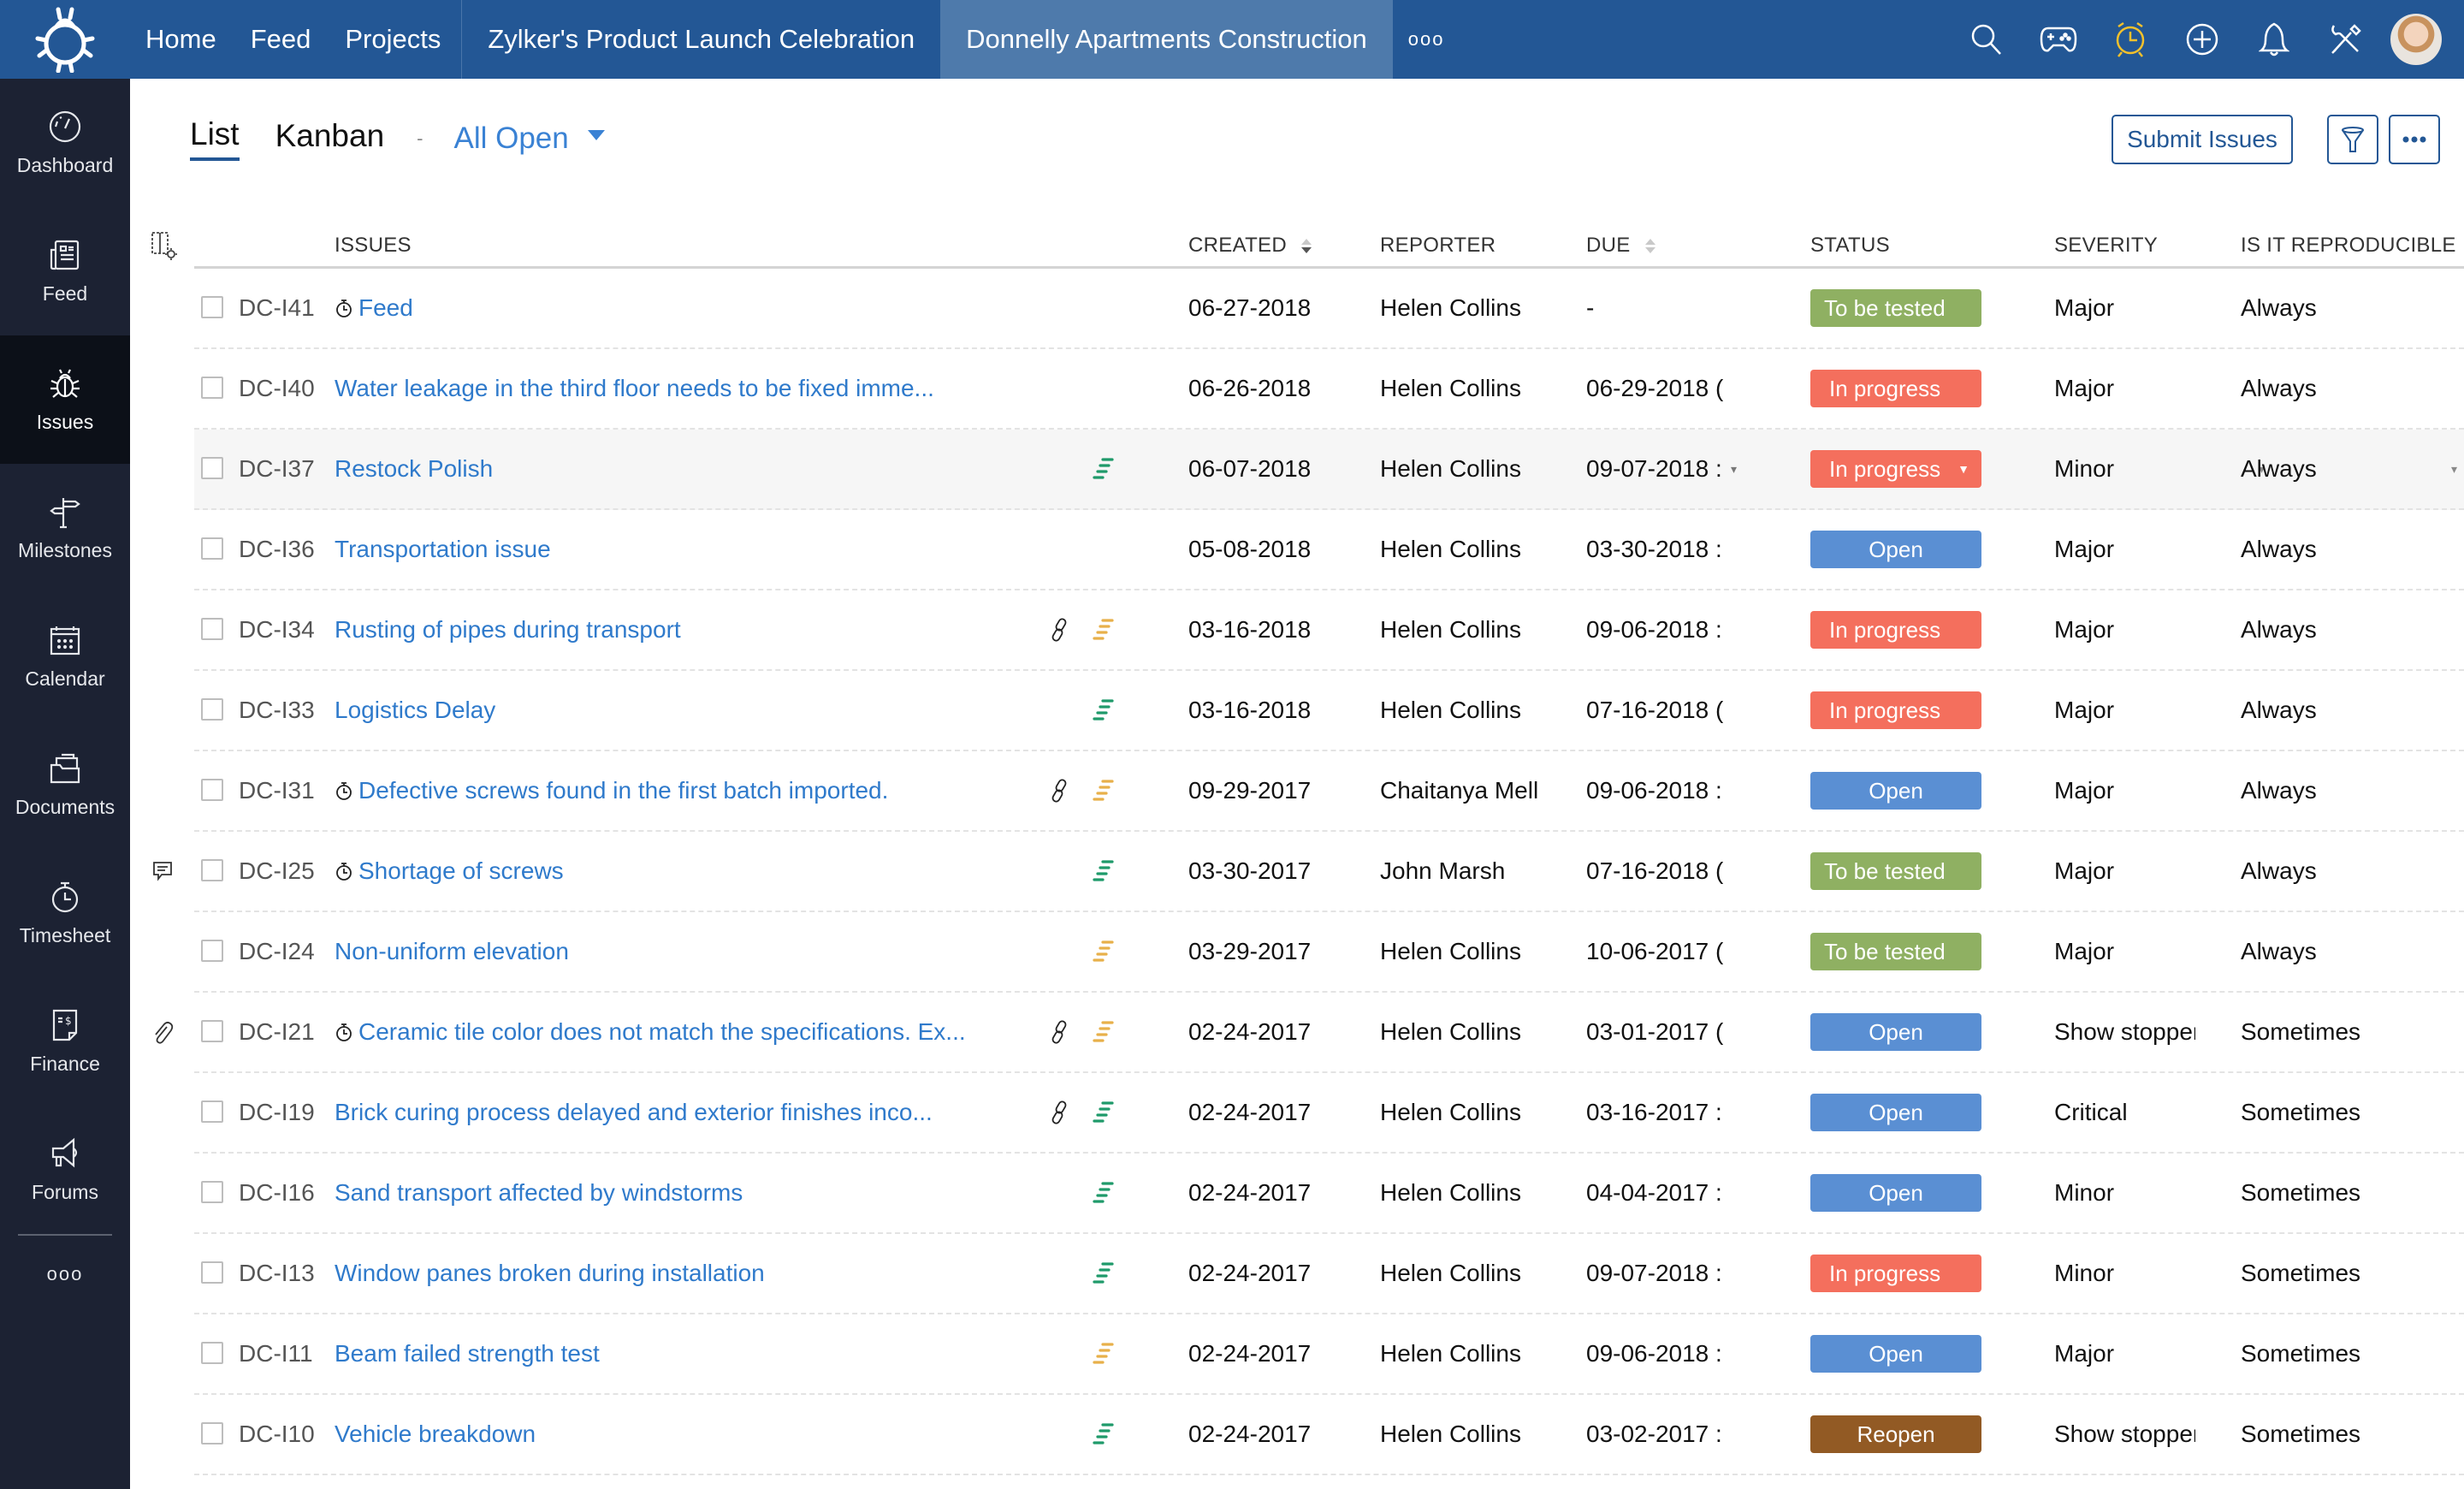 The width and height of the screenshot is (2464, 1489). Describe the element at coordinates (281, 39) in the screenshot. I see `nav-feed: Feed` at that location.